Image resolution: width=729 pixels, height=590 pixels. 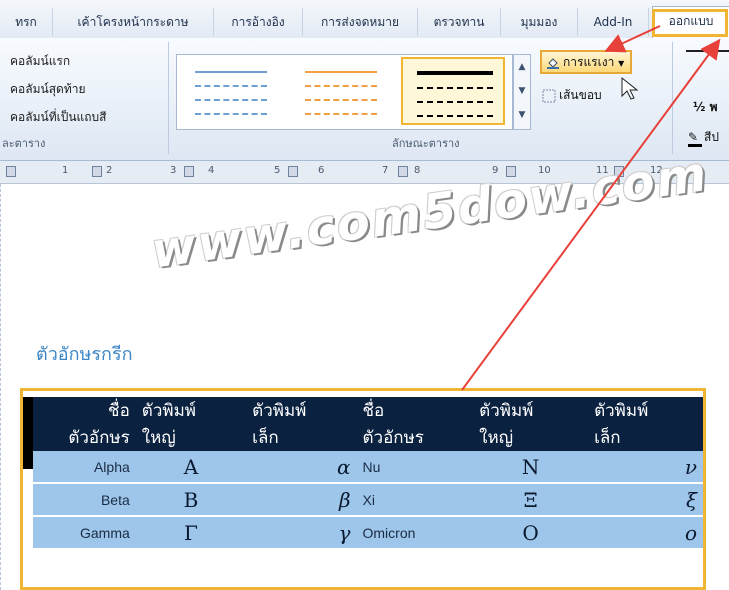 I want to click on tab-insert: ทรก, so click(x=26, y=22).